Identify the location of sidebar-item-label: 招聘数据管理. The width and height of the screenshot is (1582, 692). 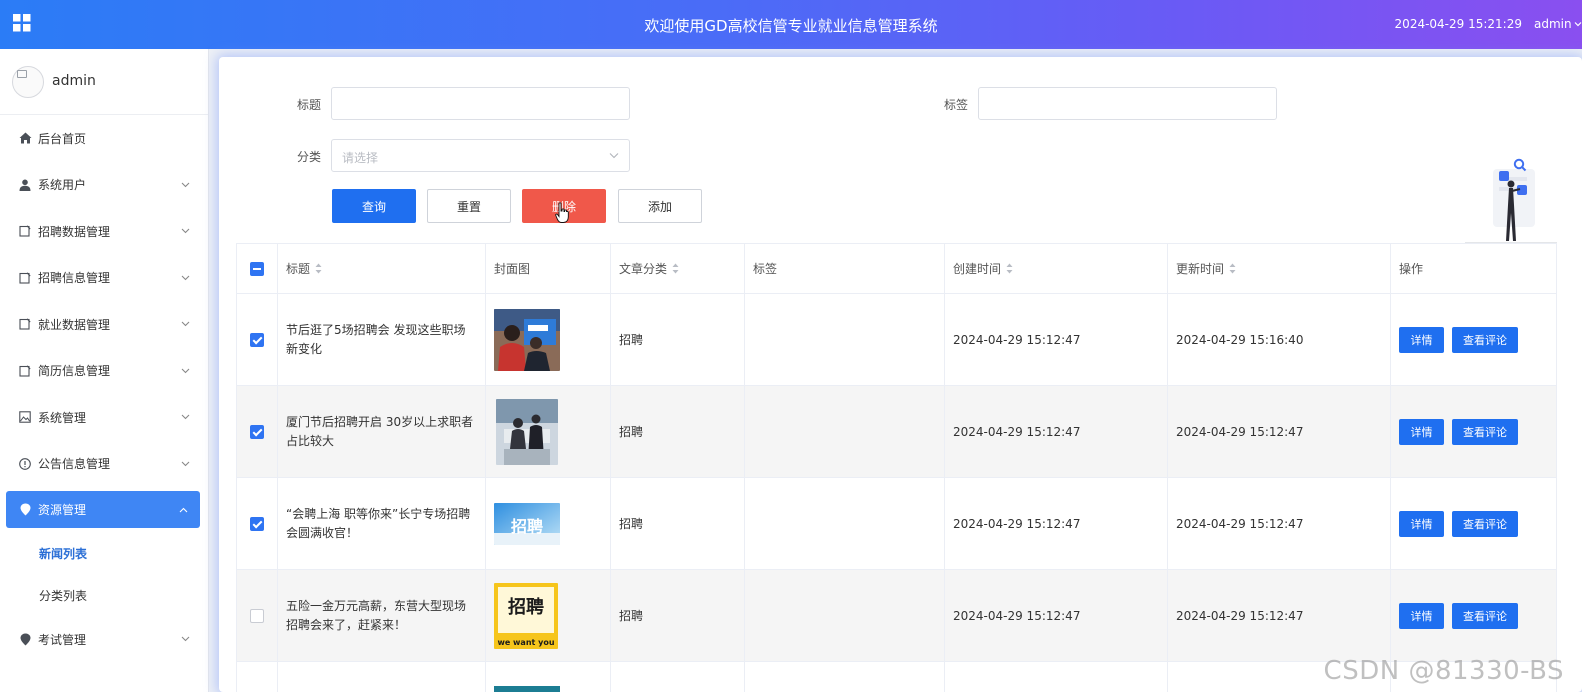
(74, 231).